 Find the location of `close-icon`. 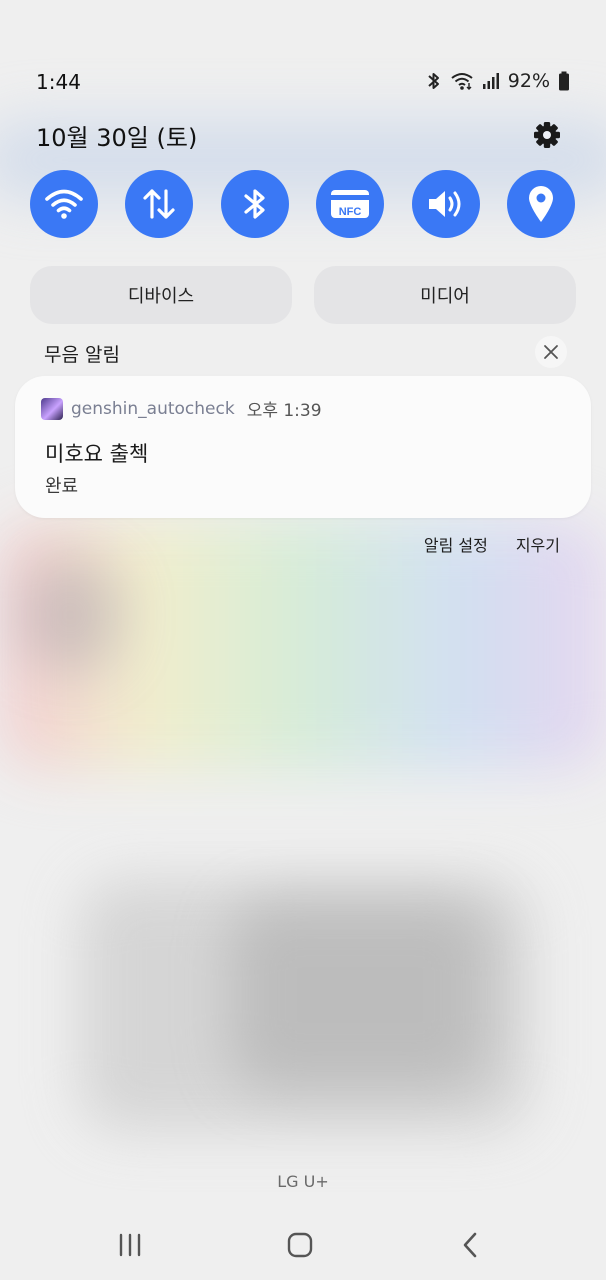

close-icon is located at coordinates (551, 352).